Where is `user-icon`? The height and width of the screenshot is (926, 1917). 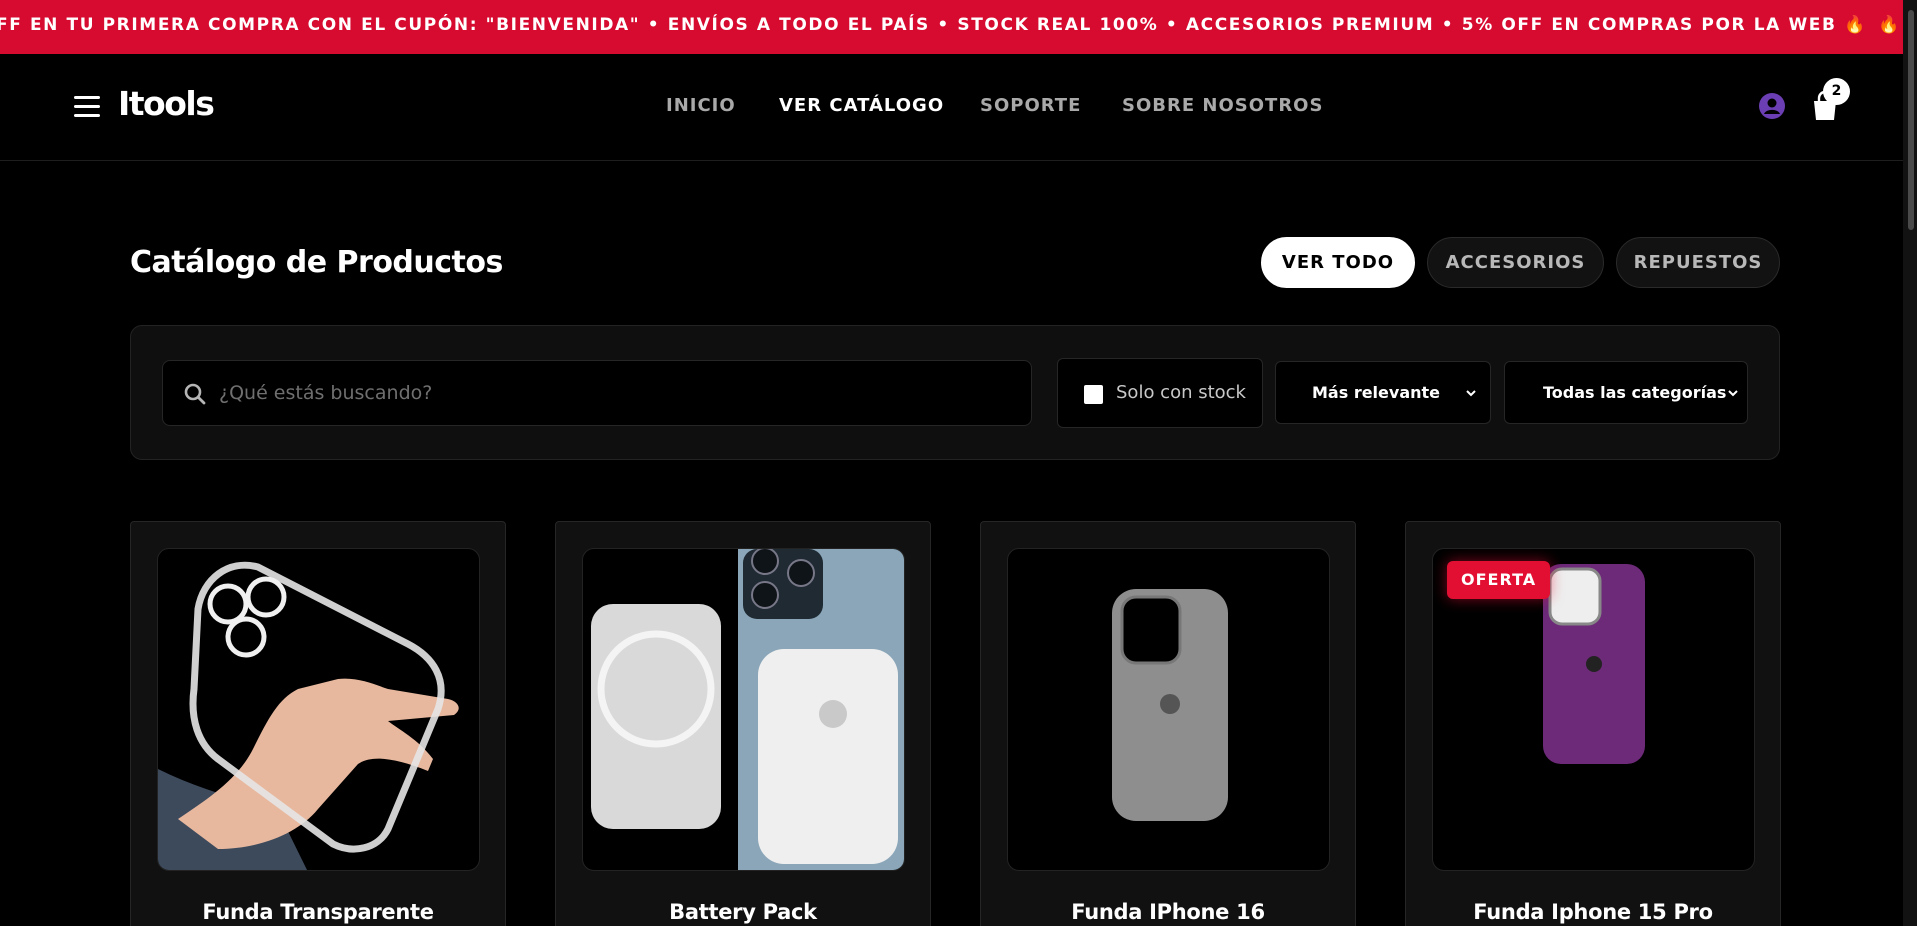 user-icon is located at coordinates (1772, 106).